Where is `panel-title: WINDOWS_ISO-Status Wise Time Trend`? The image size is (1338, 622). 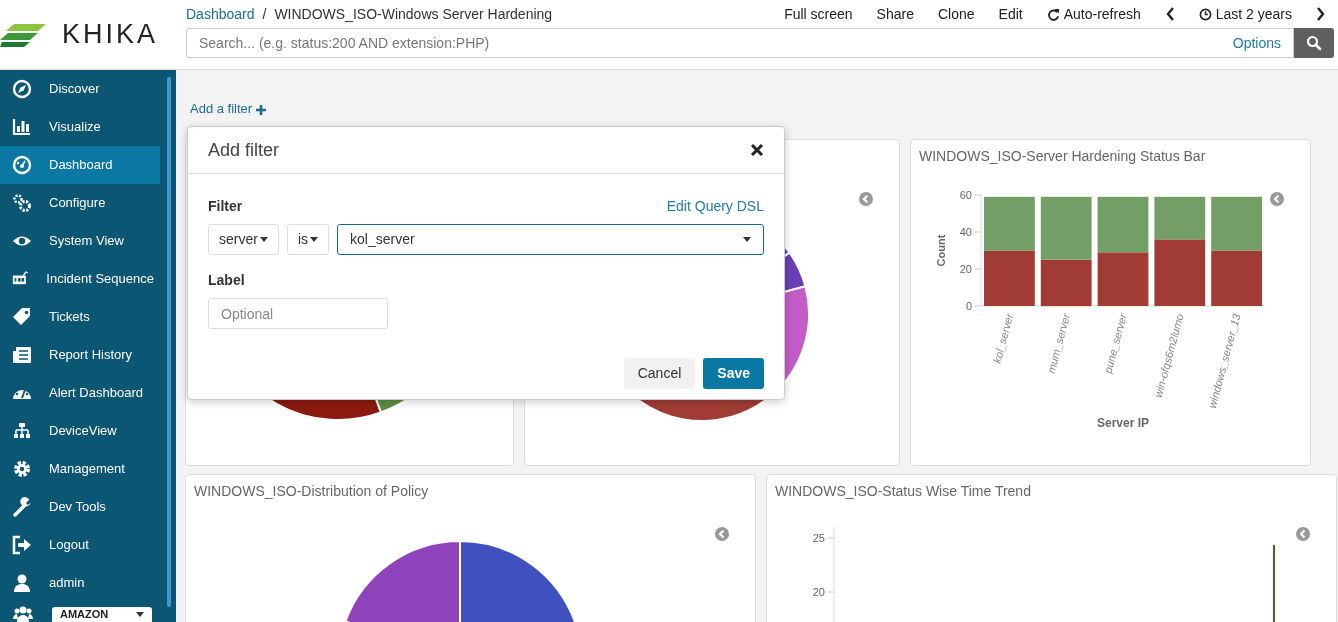
panel-title: WINDOWS_ISO-Status Wise Time Trend is located at coordinates (903, 491).